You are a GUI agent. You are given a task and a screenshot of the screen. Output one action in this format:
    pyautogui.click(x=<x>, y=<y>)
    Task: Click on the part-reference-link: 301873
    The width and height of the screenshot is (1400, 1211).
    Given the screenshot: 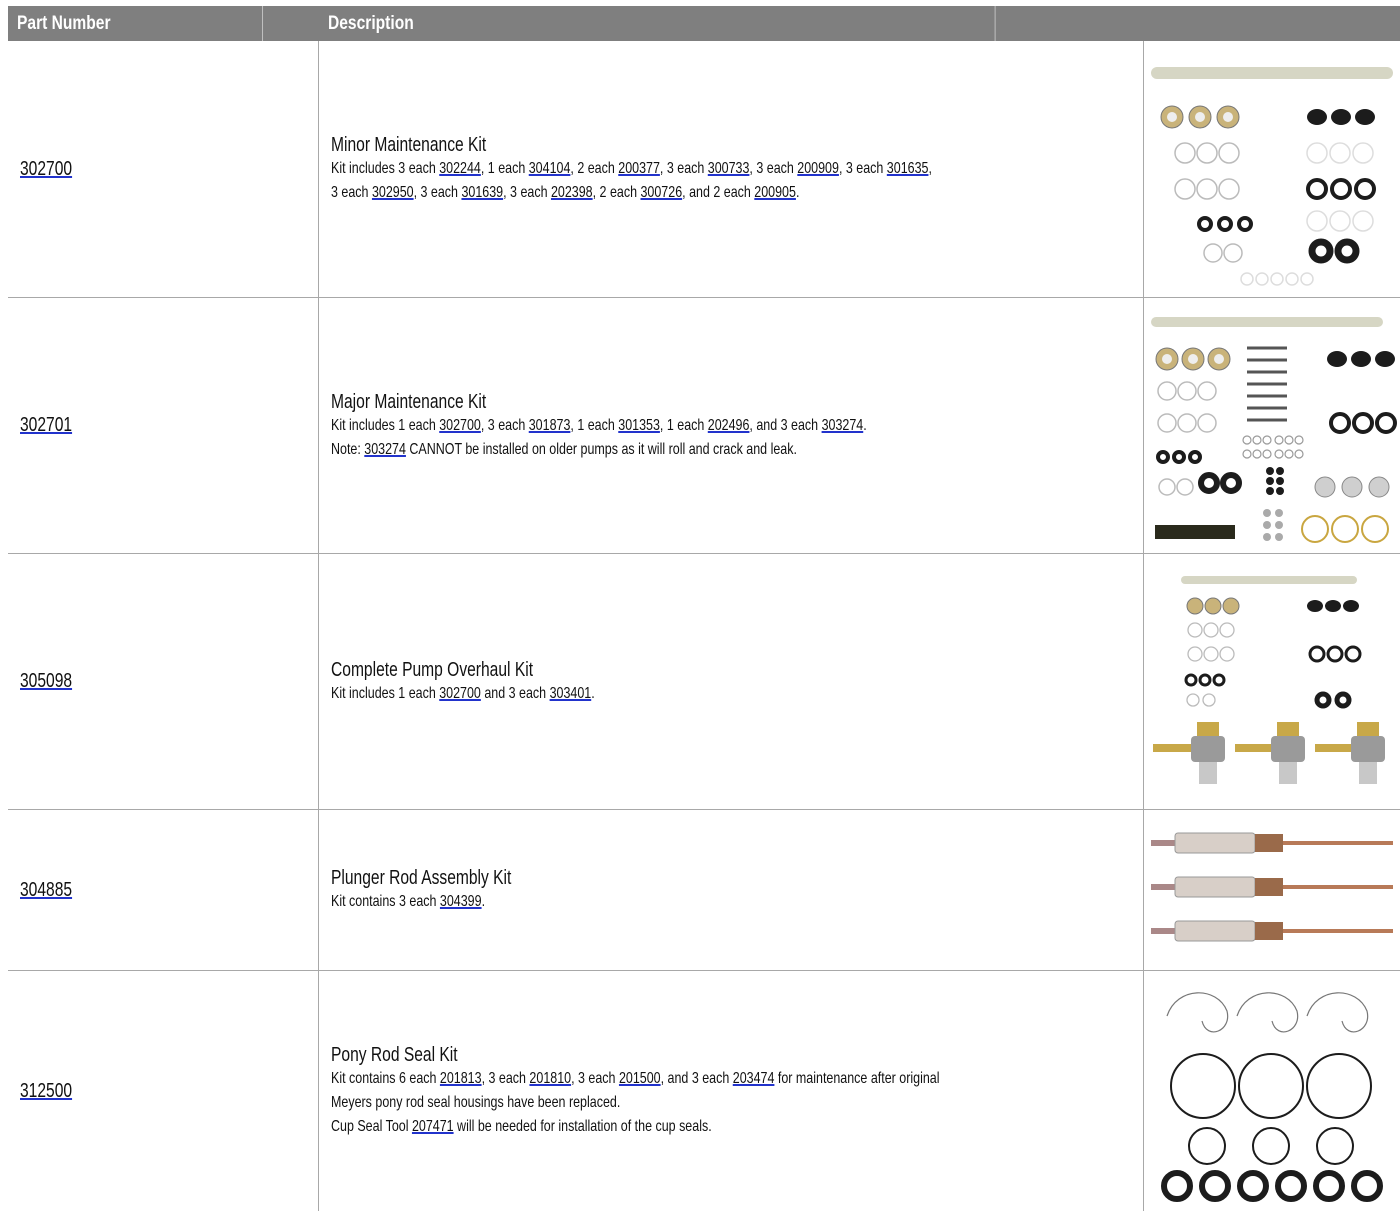 What is the action you would take?
    pyautogui.click(x=550, y=425)
    